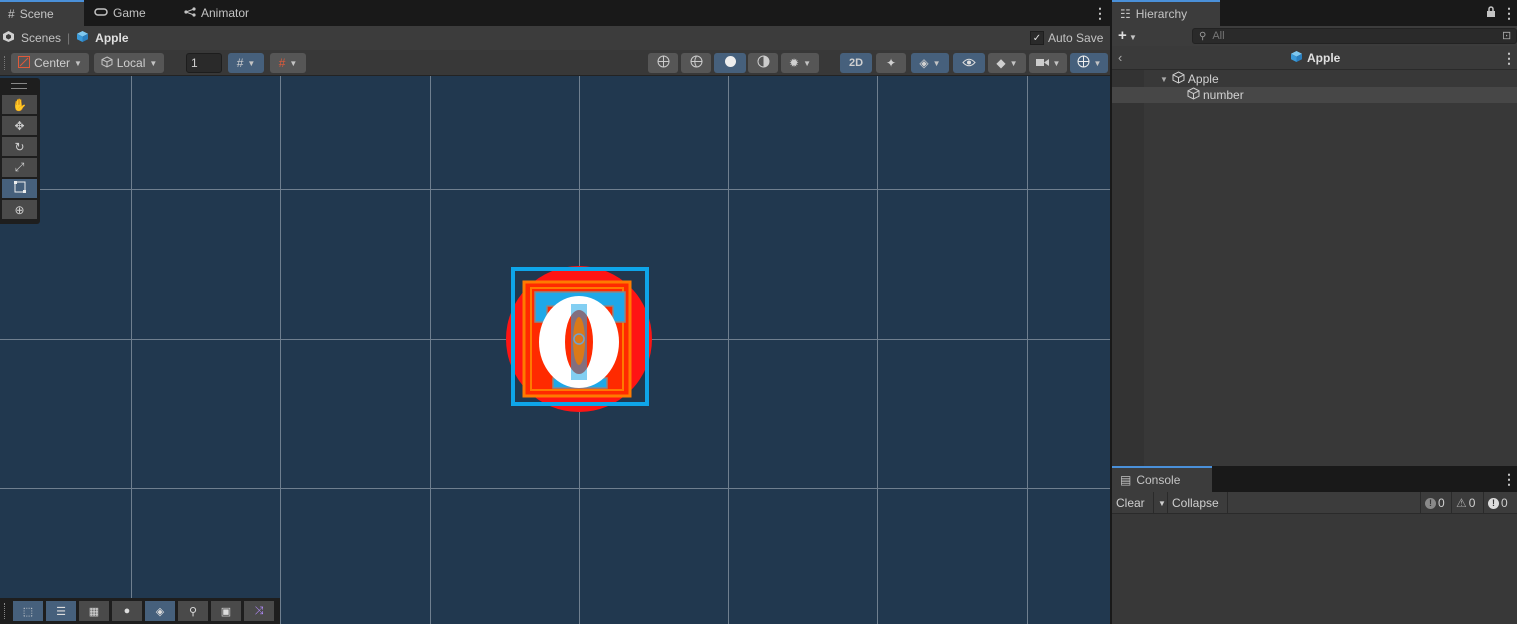  What do you see at coordinates (1193, 95) in the screenshot?
I see `gameobject-cube-icon` at bounding box center [1193, 95].